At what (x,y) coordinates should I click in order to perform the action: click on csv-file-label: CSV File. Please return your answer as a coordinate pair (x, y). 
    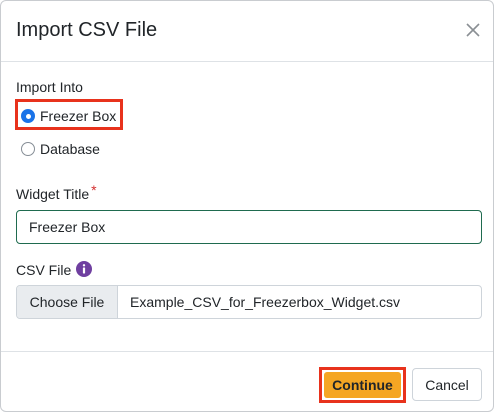
    Looking at the image, I should click on (44, 270).